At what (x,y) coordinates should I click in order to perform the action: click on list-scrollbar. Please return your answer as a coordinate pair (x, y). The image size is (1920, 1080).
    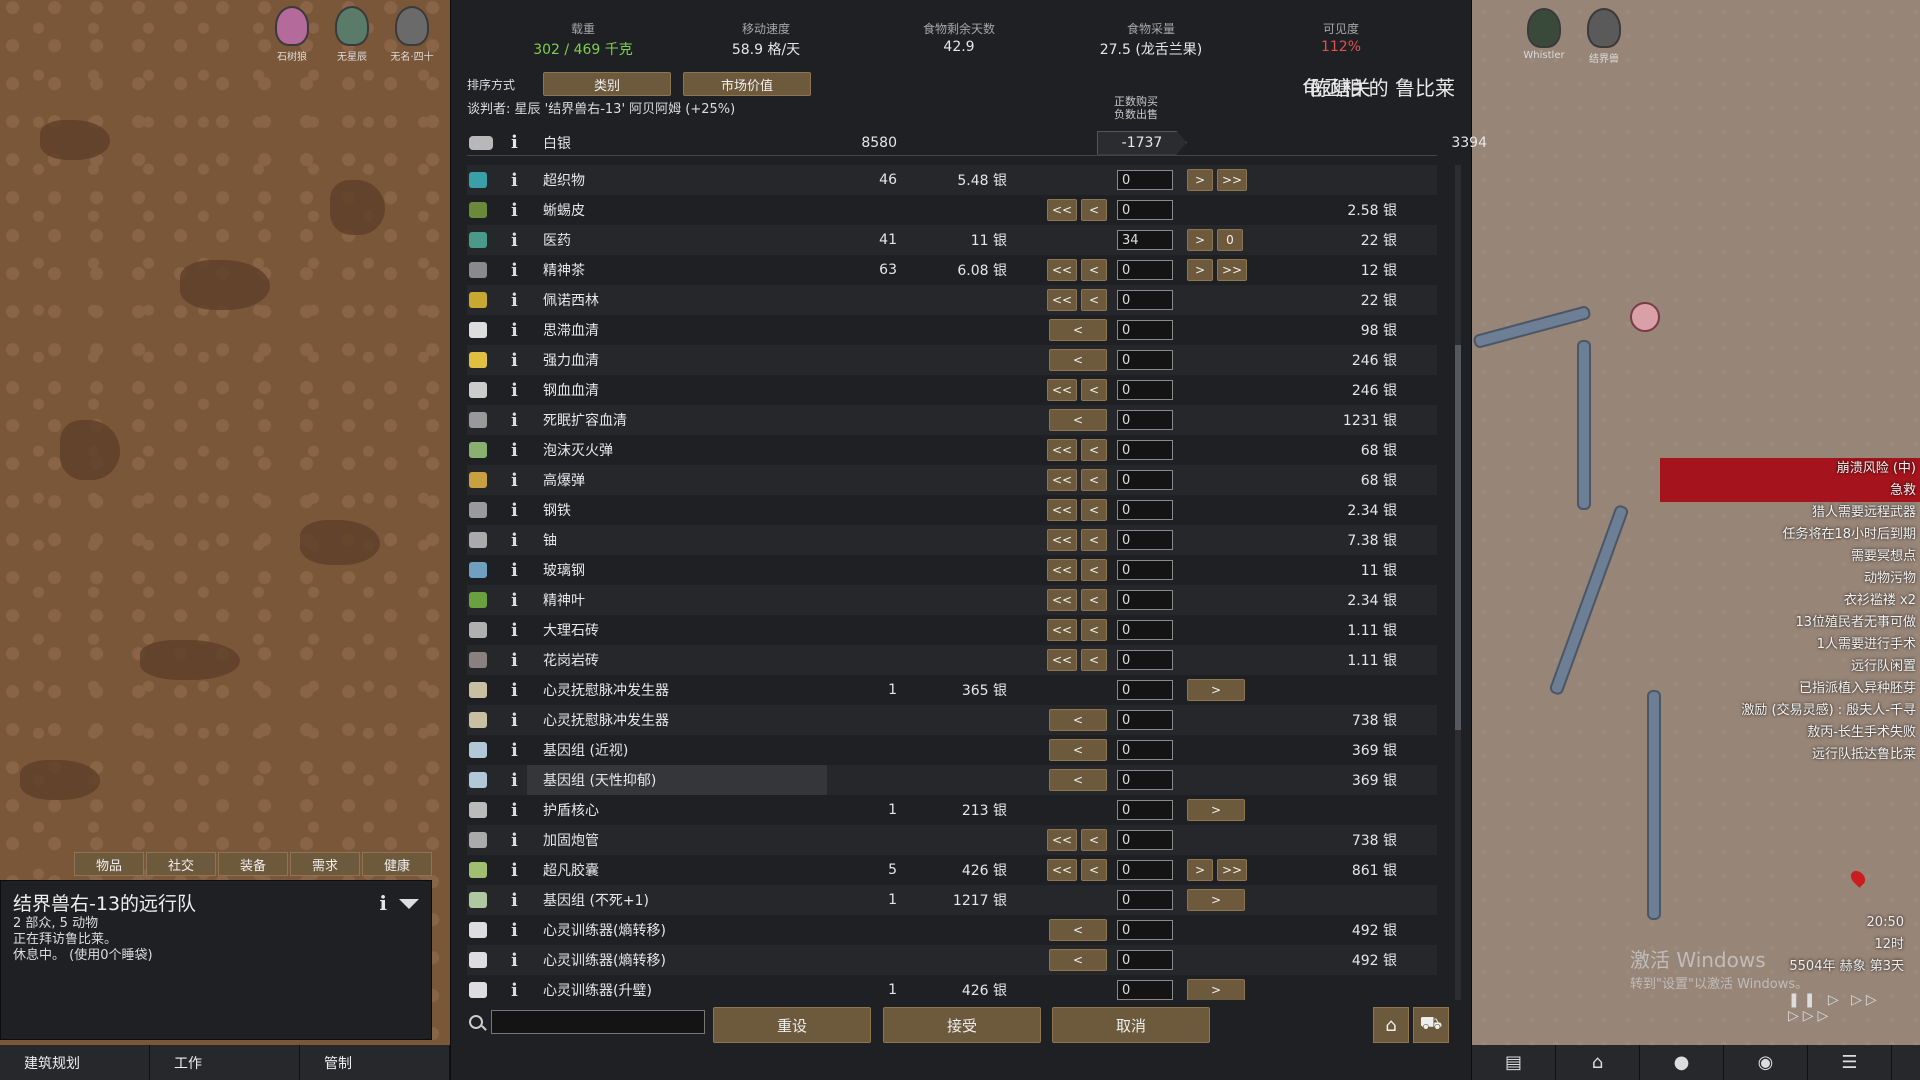
    Looking at the image, I should click on (1458, 582).